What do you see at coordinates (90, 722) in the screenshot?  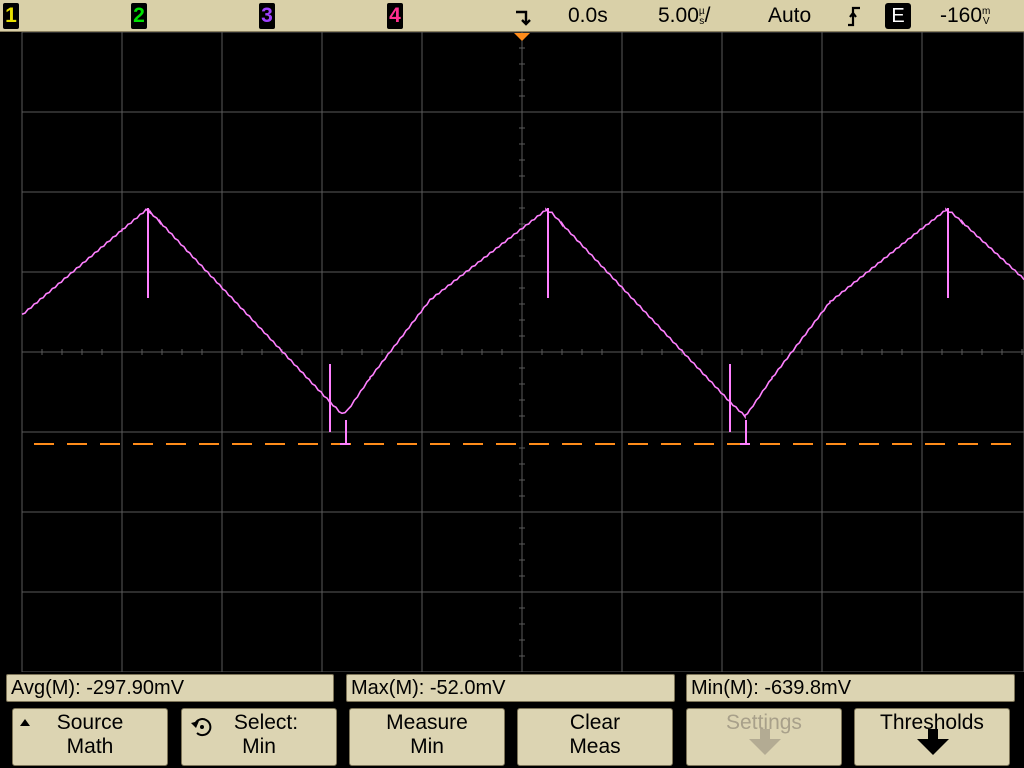 I see `source-label: Source` at bounding box center [90, 722].